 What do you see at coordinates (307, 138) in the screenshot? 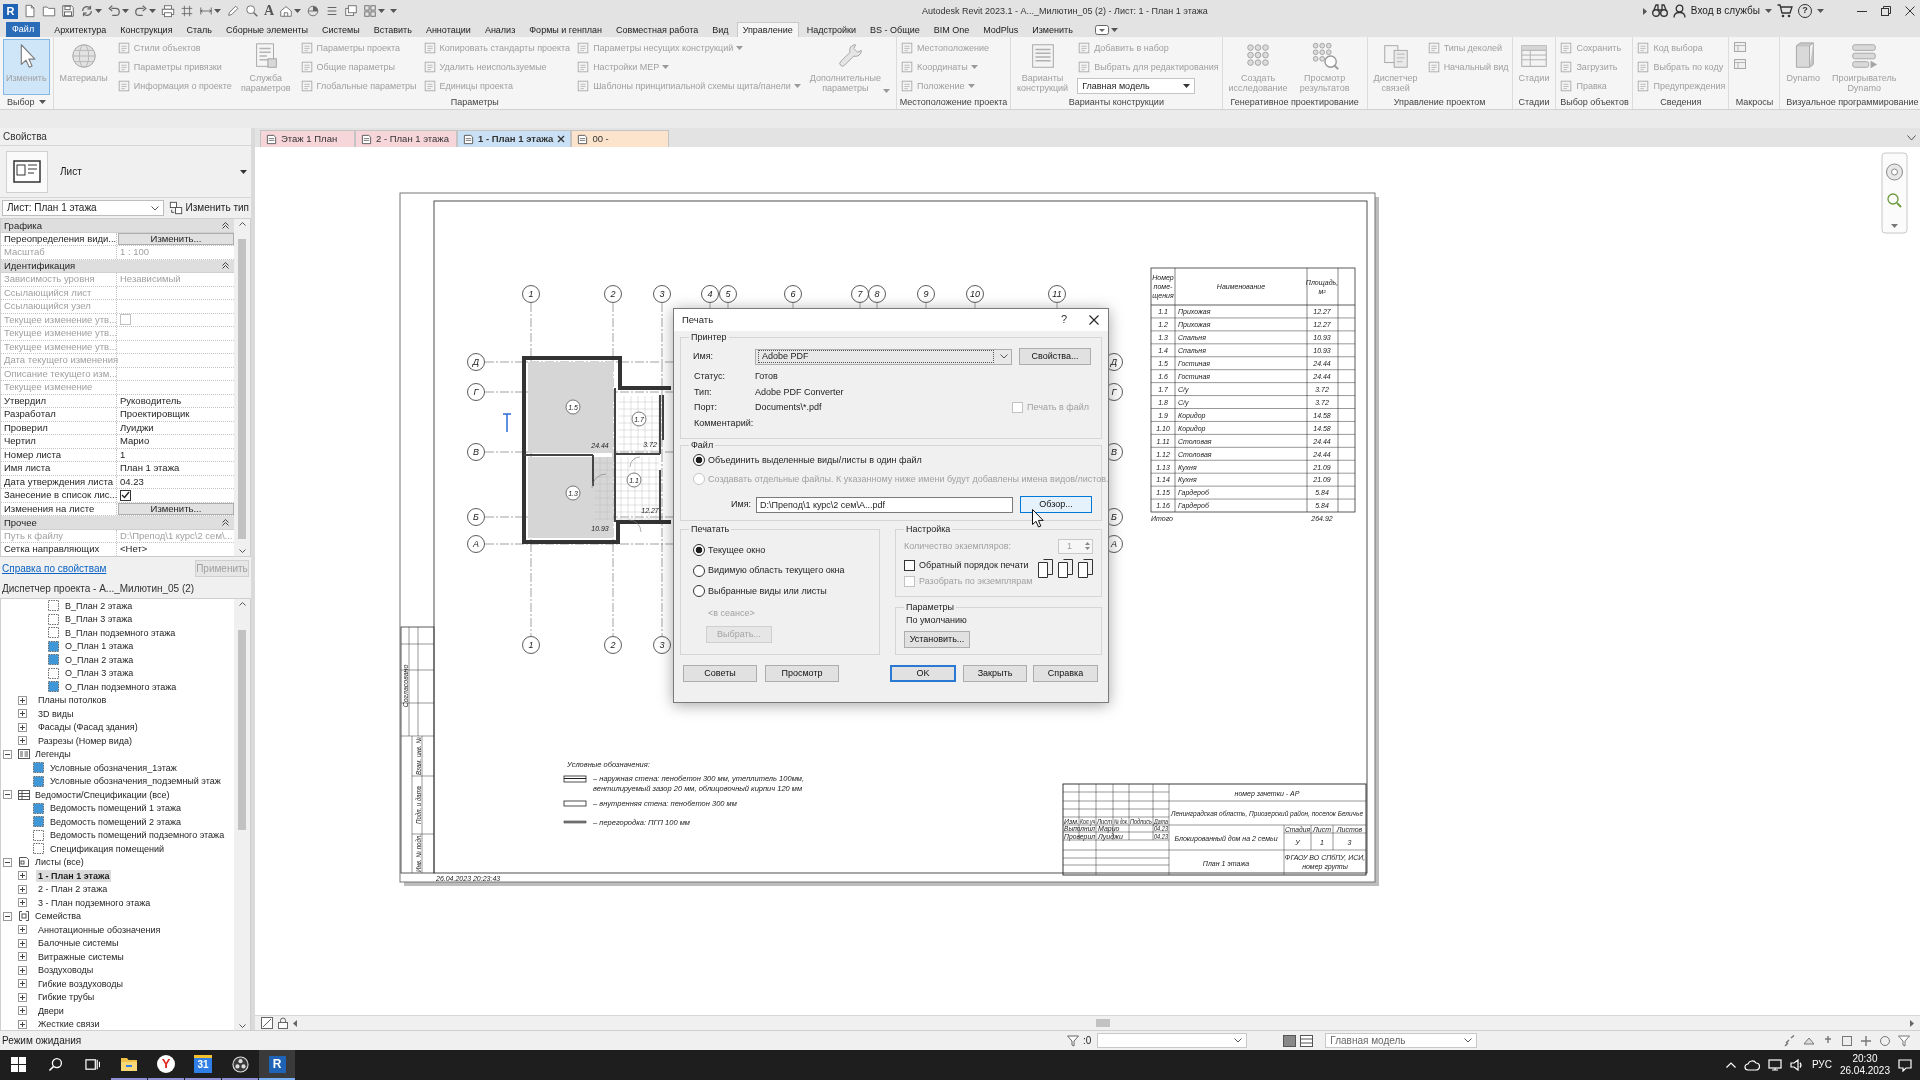
I see `view-tab: Этаж 1 План` at bounding box center [307, 138].